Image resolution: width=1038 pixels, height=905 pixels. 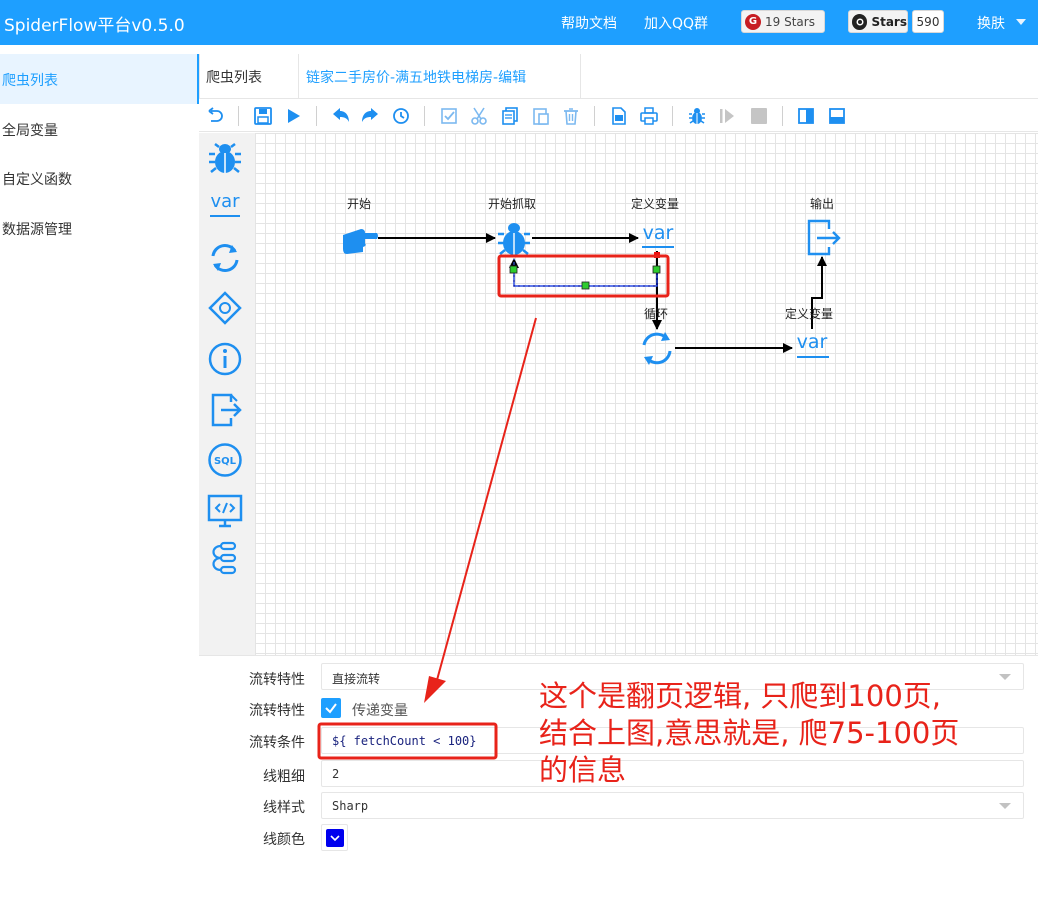 I want to click on cut-icon, so click(x=479, y=116).